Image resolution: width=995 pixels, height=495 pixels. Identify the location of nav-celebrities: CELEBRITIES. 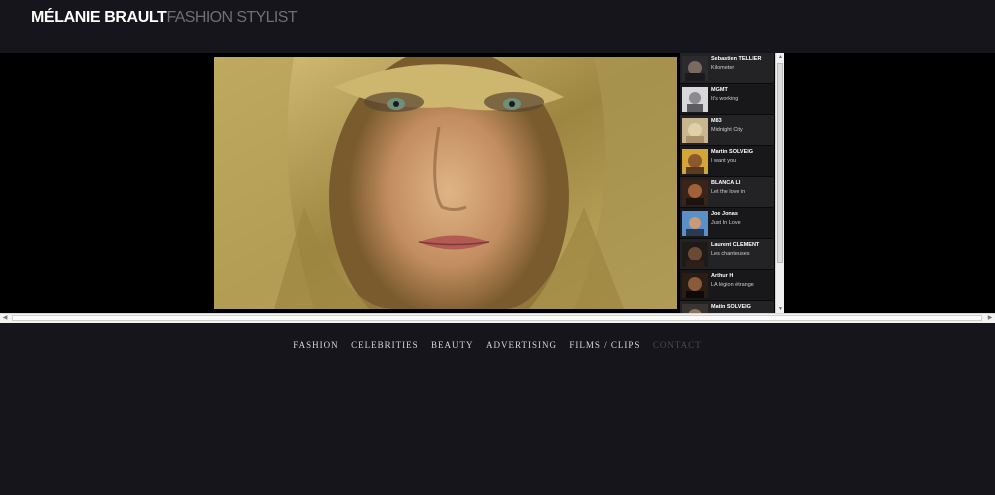
(385, 345).